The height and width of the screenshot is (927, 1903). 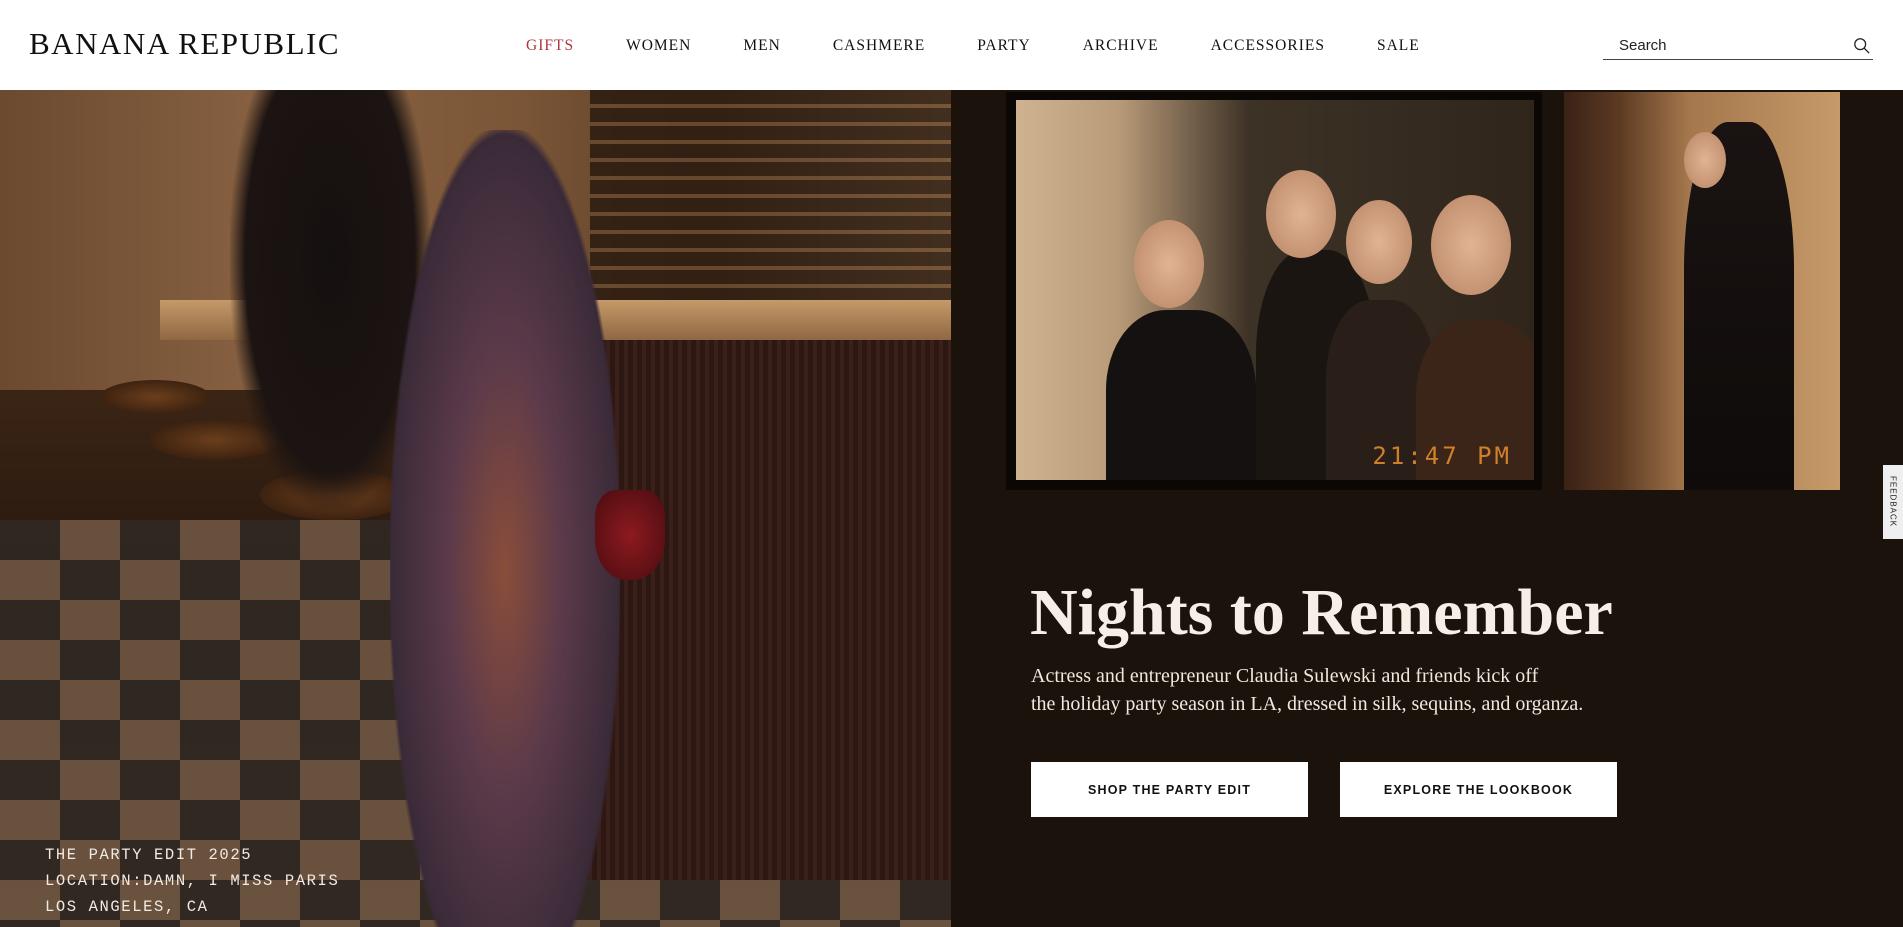 What do you see at coordinates (1268, 46) in the screenshot?
I see `nav-item-accessories: ACCESSORIES` at bounding box center [1268, 46].